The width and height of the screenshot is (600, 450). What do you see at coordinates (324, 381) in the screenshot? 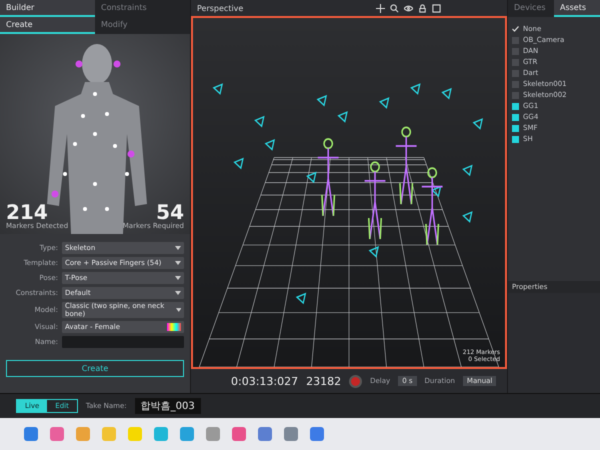
I see `frame-number: 23182` at bounding box center [324, 381].